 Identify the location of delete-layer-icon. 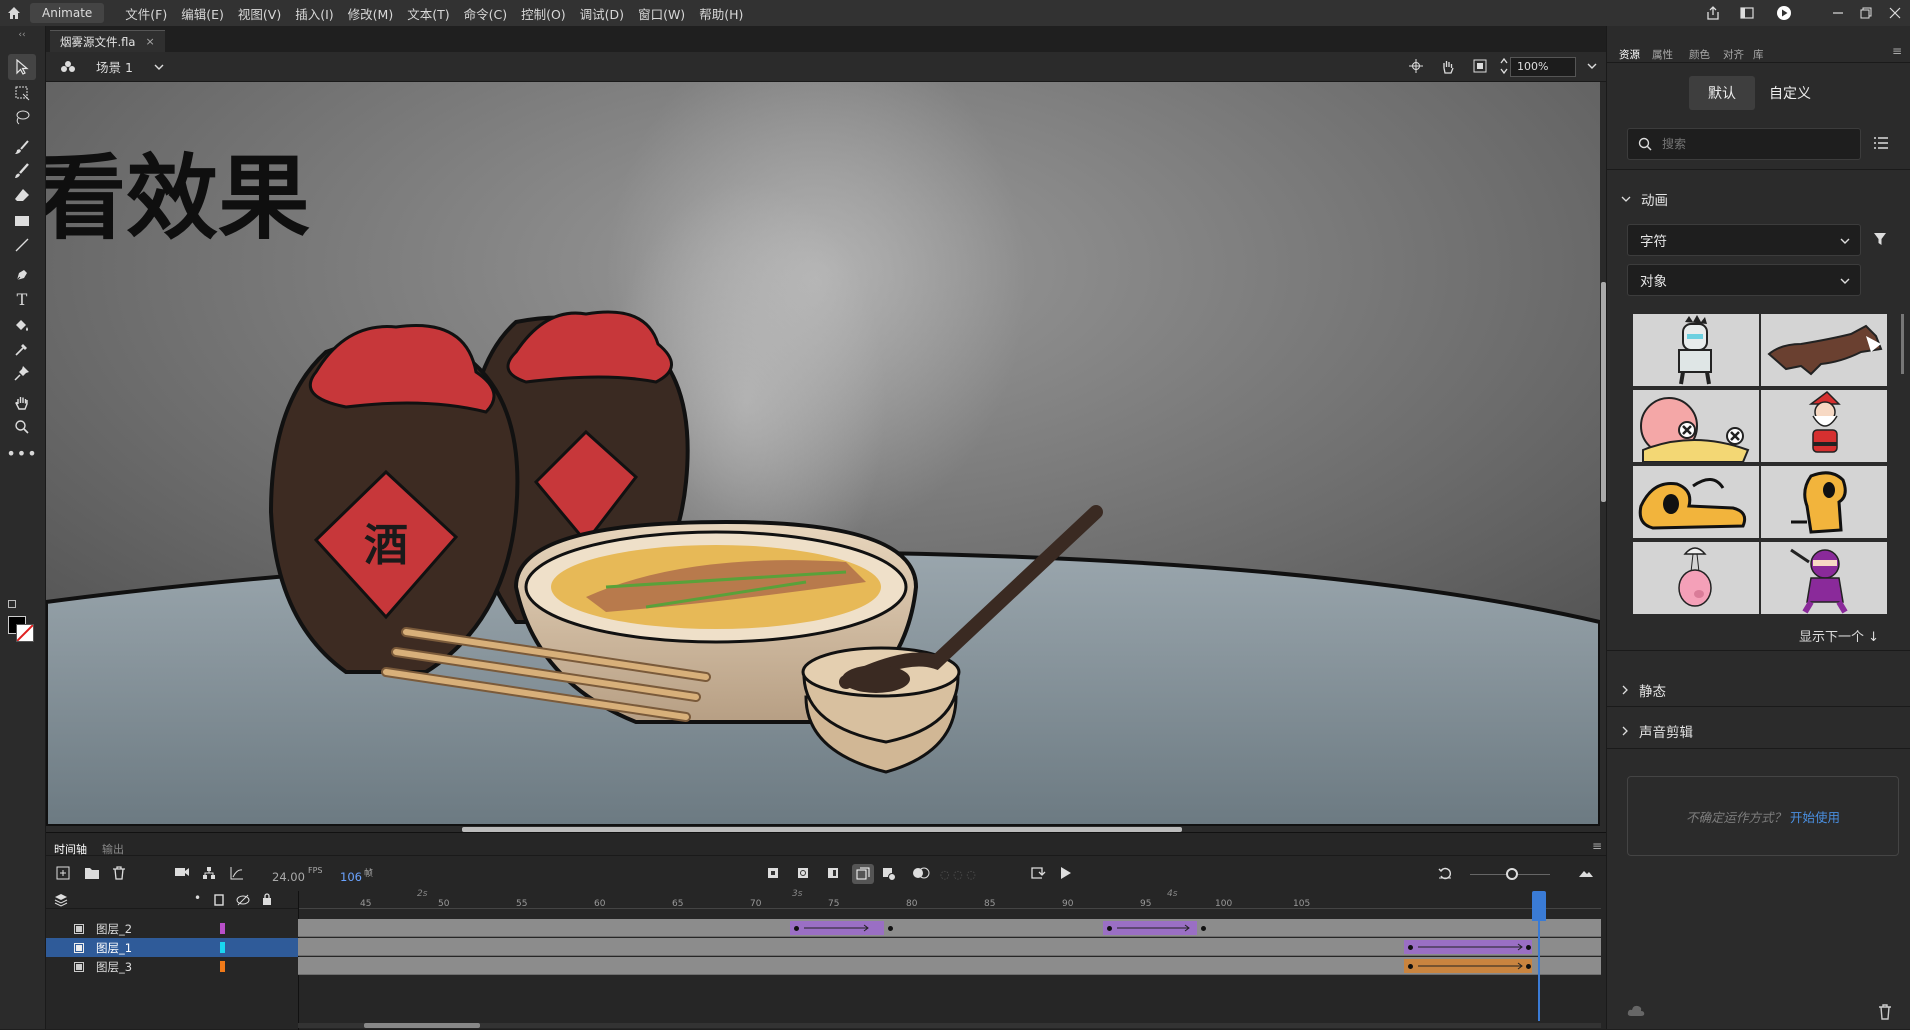
(119, 873).